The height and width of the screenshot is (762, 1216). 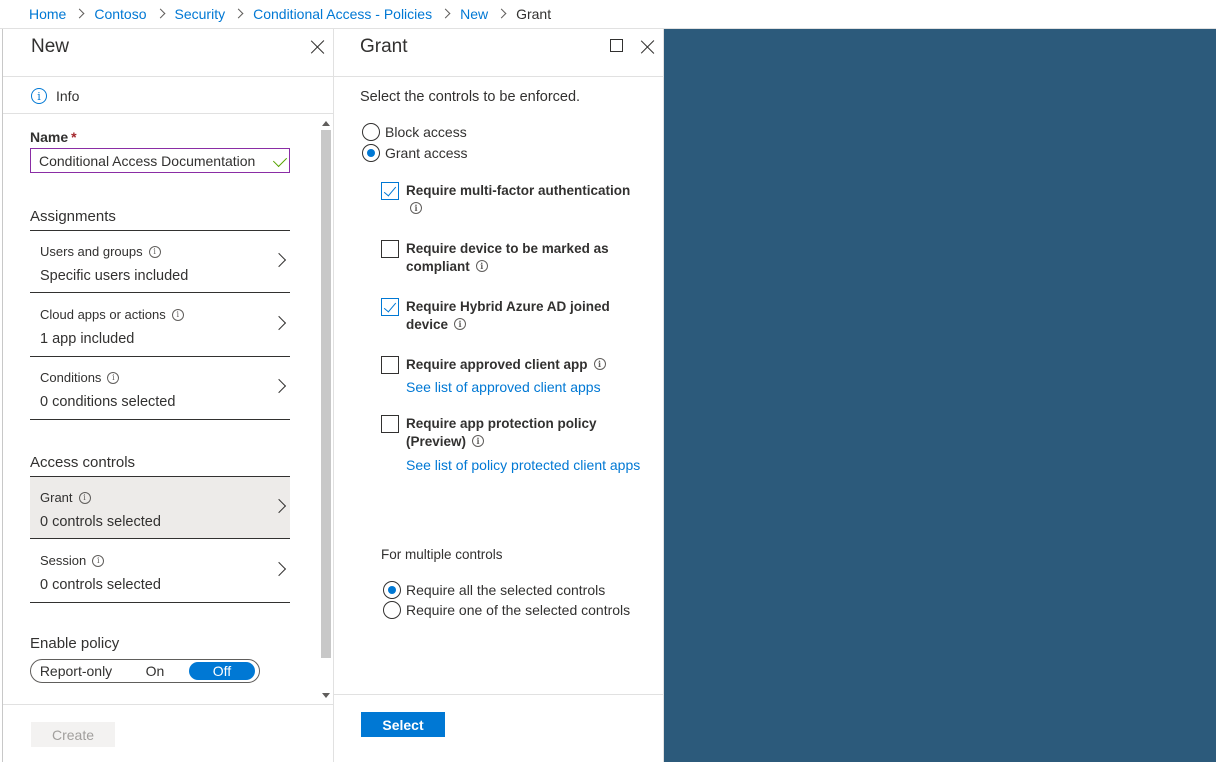 I want to click on checkbox-label: Require approved client app i, so click(x=526, y=365).